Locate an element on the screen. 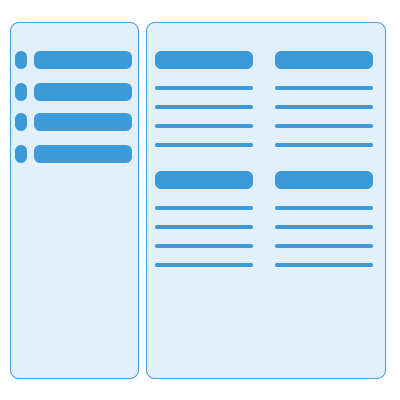 This screenshot has height=400, width=400. card-2-title is located at coordinates (324, 60).